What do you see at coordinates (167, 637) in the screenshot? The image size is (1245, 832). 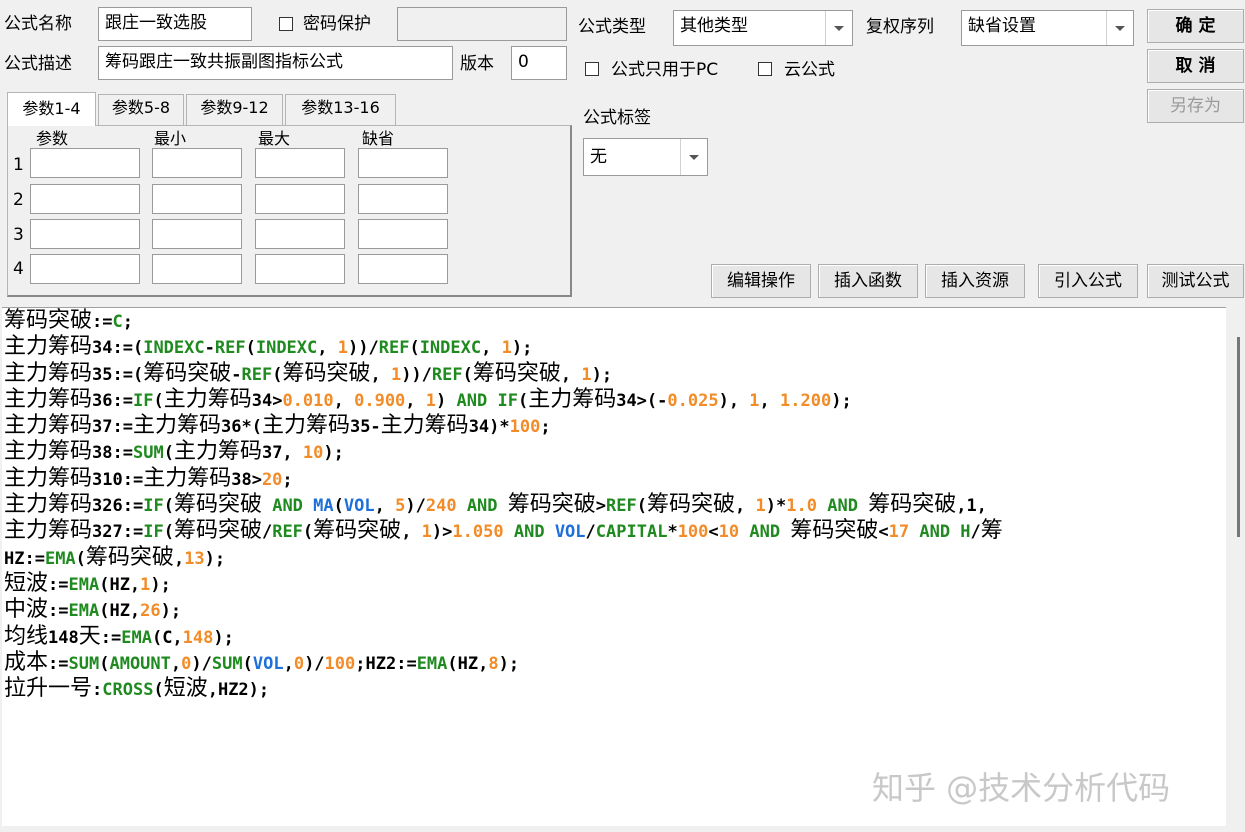 I see `code-token: (C,` at bounding box center [167, 637].